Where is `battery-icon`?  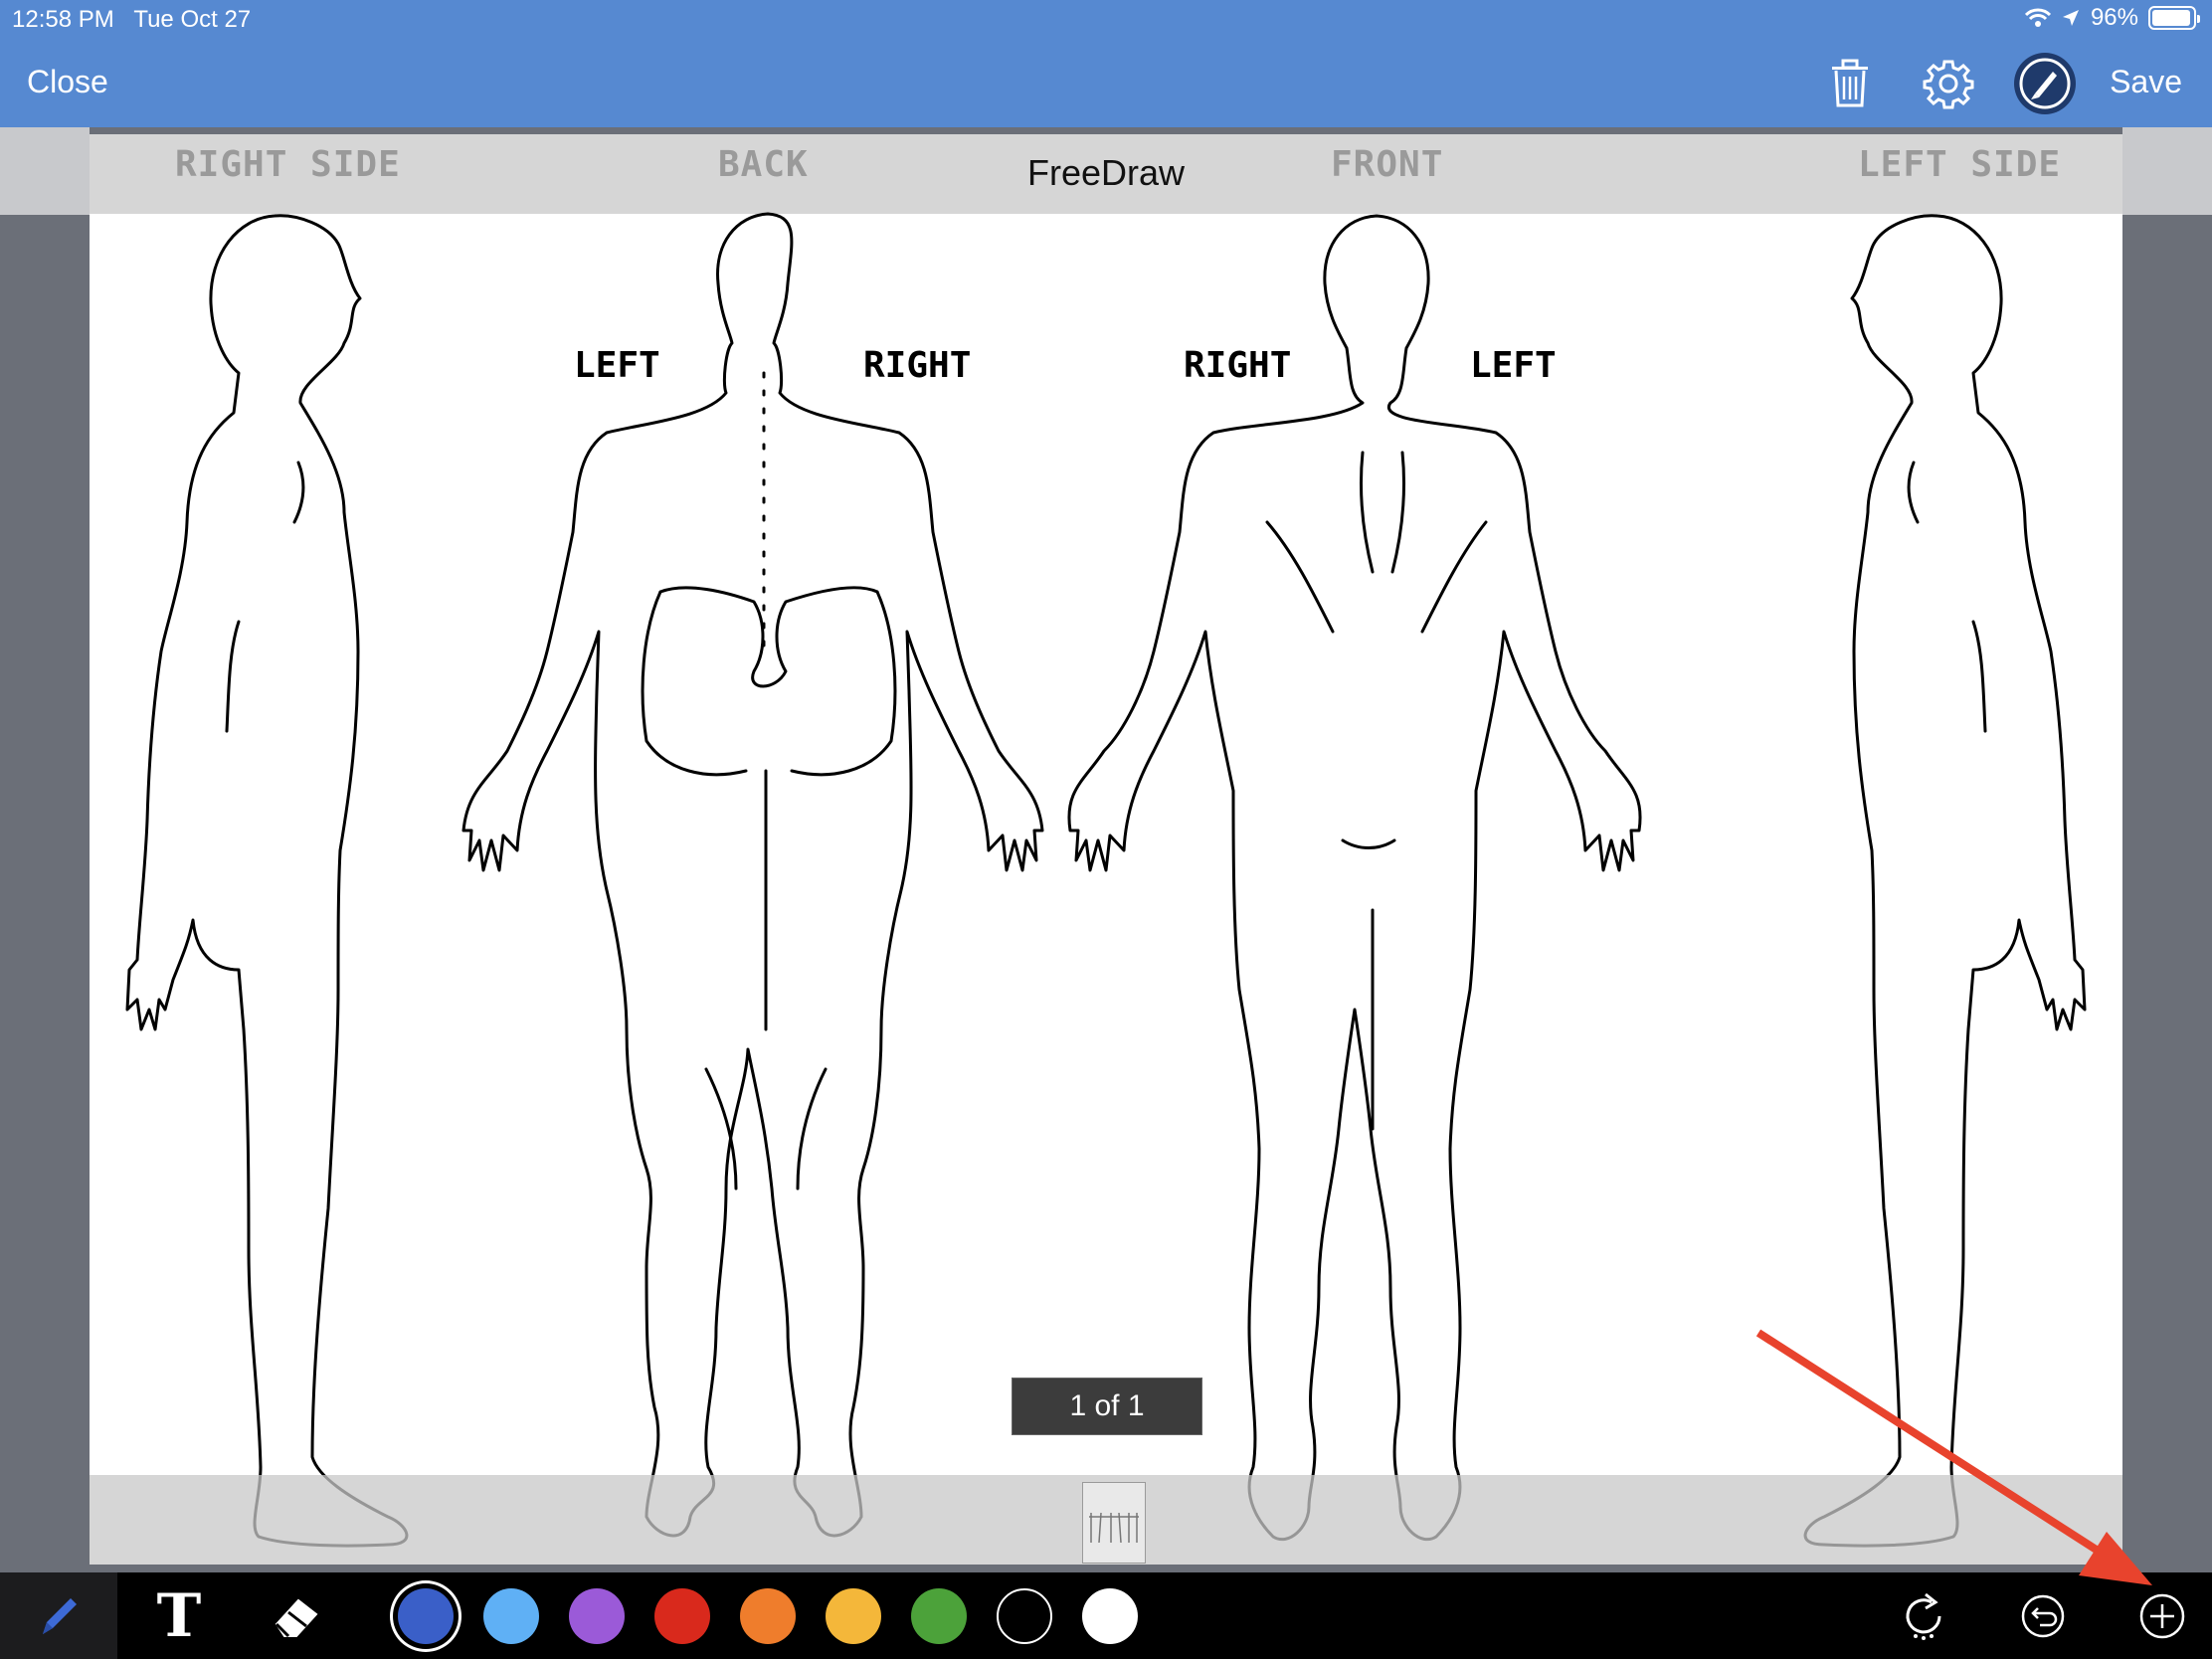
battery-icon is located at coordinates (2174, 18).